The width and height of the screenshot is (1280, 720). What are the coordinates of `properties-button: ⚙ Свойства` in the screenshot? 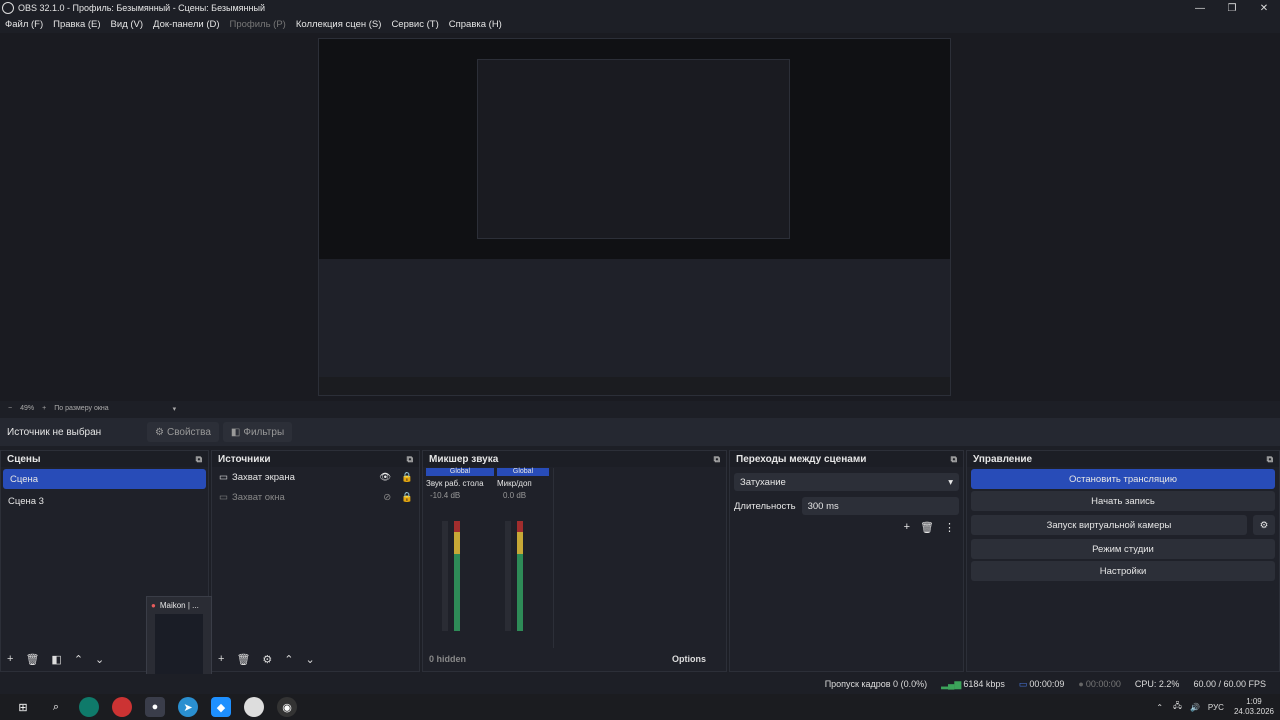 It's located at (183, 432).